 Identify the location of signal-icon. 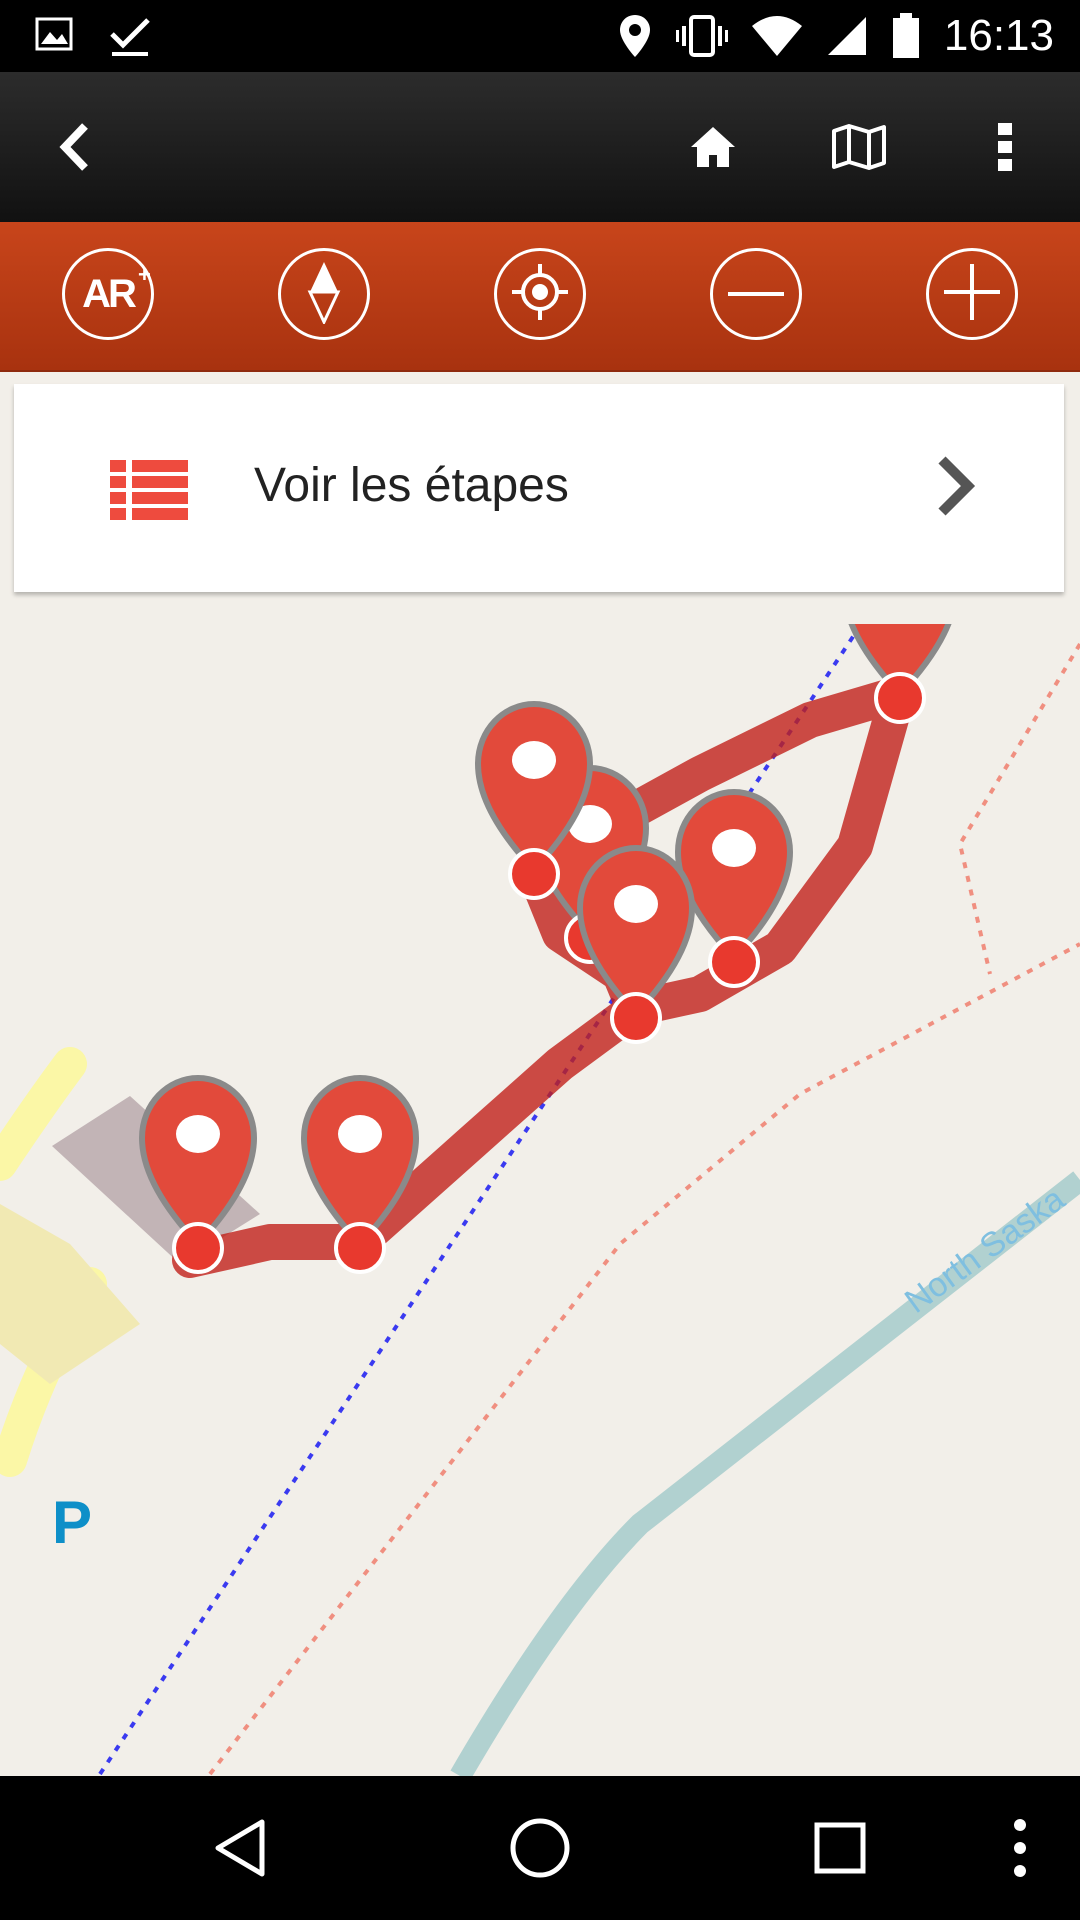
(847, 36).